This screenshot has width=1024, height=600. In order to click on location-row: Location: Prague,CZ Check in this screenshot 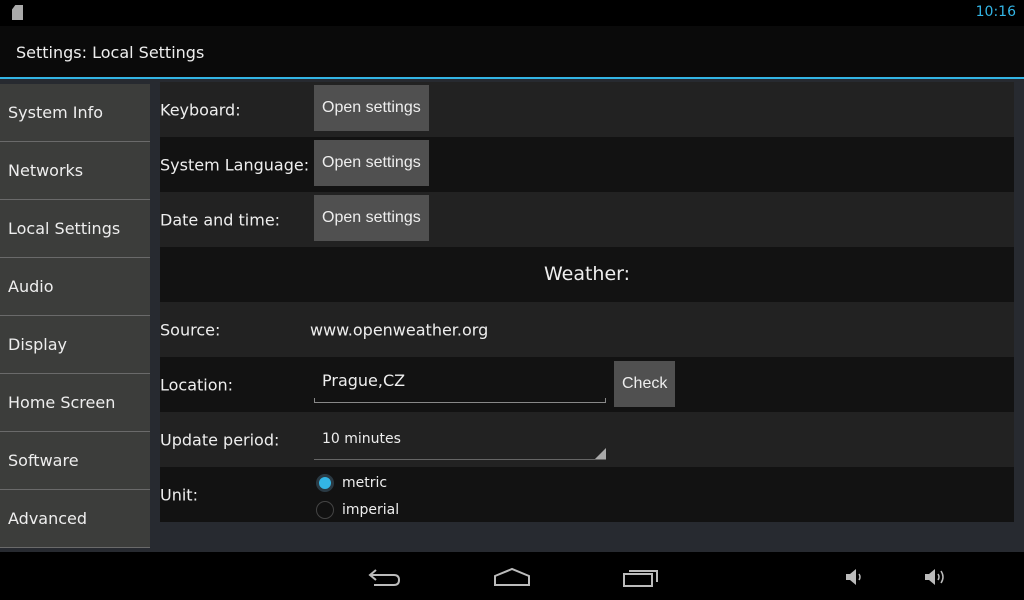, I will do `click(587, 384)`.